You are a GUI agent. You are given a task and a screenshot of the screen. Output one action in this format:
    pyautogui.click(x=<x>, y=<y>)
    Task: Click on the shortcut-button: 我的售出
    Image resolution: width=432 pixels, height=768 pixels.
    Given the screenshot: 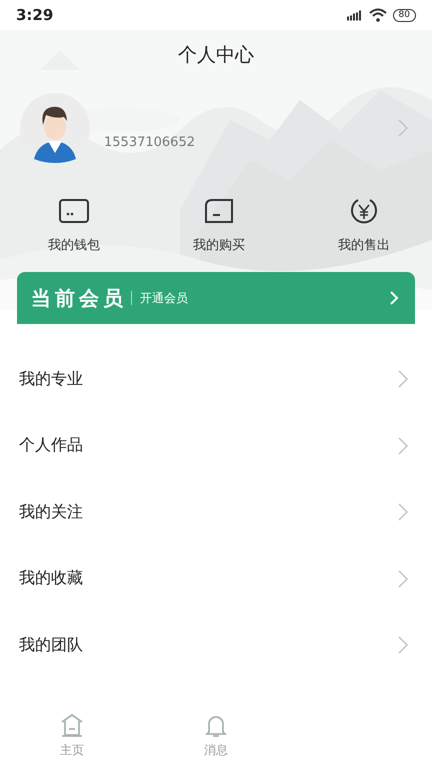 What is the action you would take?
    pyautogui.click(x=364, y=225)
    